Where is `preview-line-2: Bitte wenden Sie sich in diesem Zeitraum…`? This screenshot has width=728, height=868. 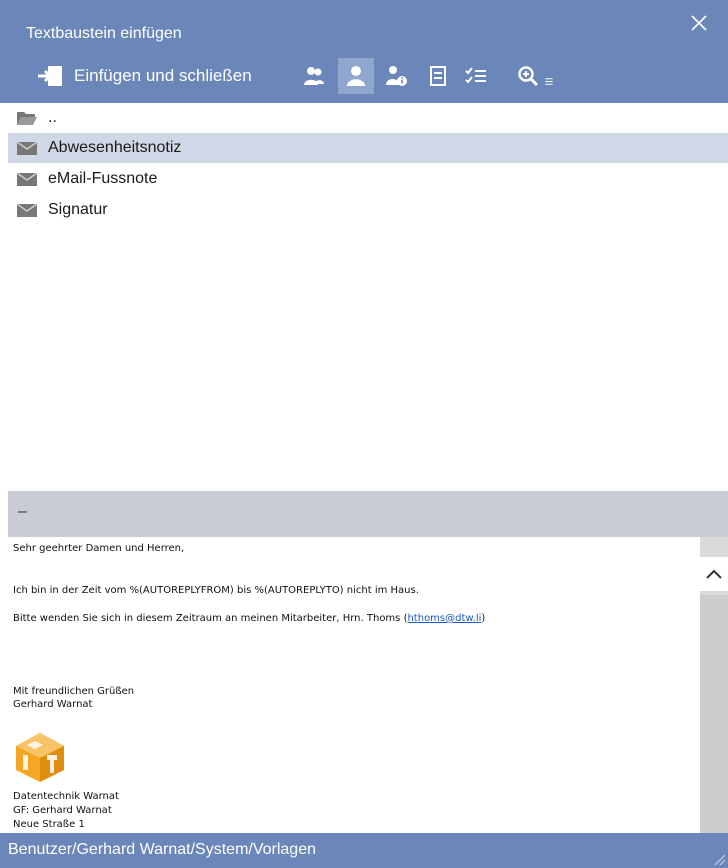 preview-line-2: Bitte wenden Sie sich in diesem Zeitraum… is located at coordinates (249, 618).